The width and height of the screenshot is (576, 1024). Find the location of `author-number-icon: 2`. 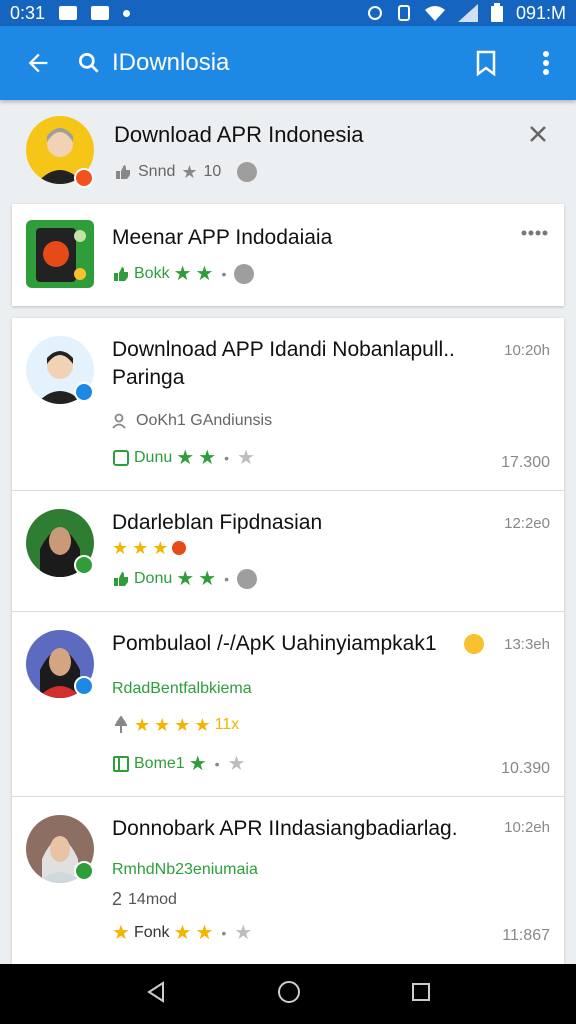

author-number-icon: 2 is located at coordinates (117, 899).